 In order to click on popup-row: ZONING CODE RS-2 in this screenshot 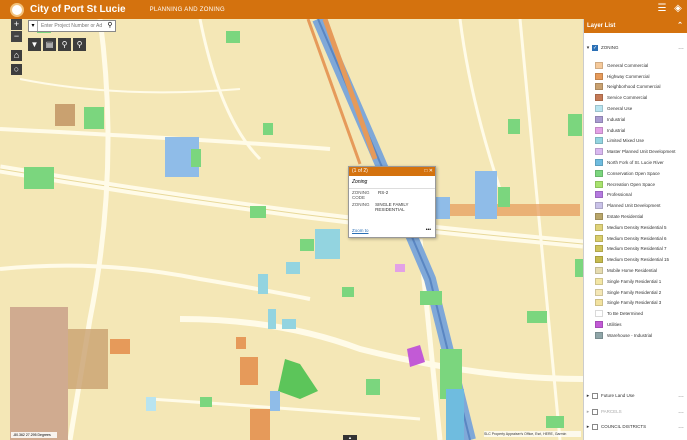, I will do `click(370, 195)`.